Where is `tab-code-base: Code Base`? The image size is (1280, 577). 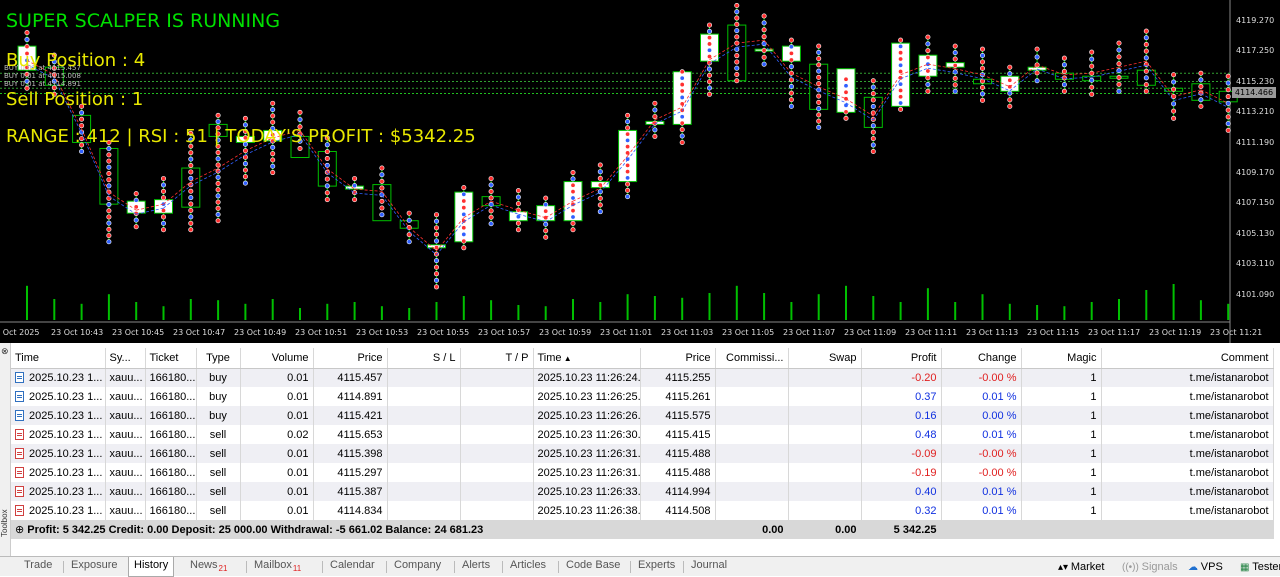 tab-code-base: Code Base is located at coordinates (593, 565).